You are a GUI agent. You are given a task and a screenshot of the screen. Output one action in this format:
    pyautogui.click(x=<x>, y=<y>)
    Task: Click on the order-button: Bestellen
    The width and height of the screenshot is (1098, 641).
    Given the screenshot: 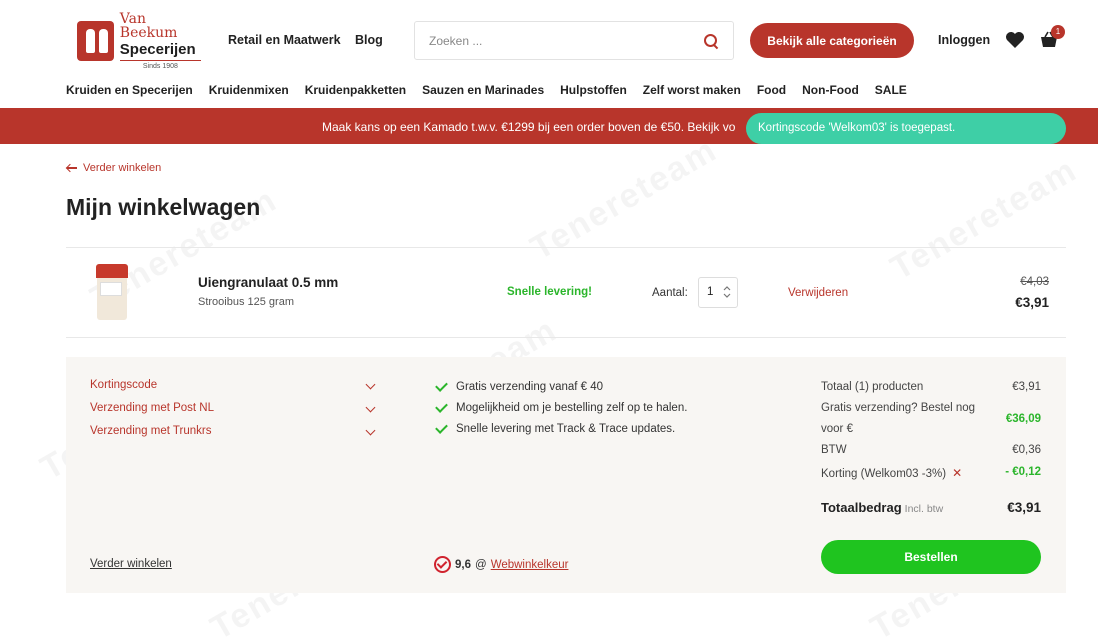 What is the action you would take?
    pyautogui.click(x=931, y=557)
    